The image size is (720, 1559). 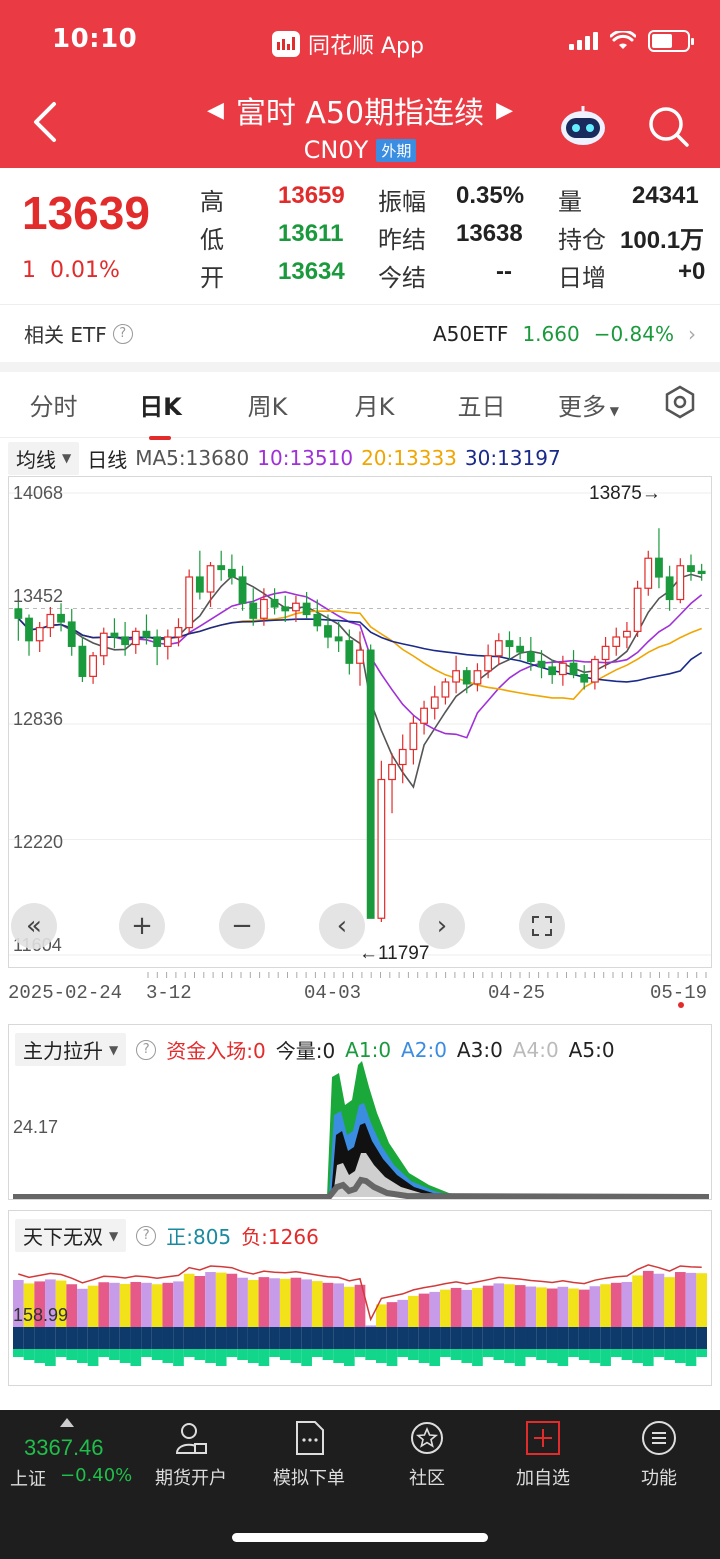 What do you see at coordinates (342, 926) in the screenshot?
I see `pan-left-button: ‹` at bounding box center [342, 926].